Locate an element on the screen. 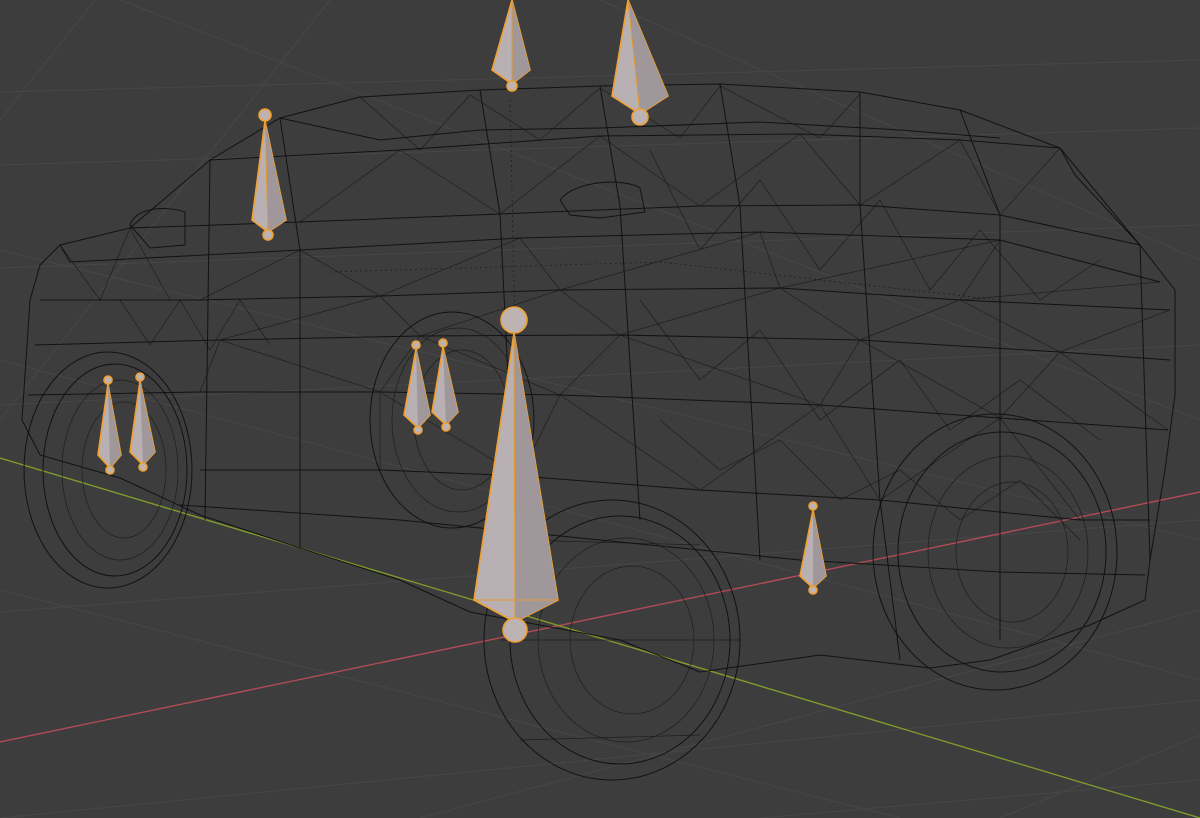  bone-far-wheel-a is located at coordinates (417, 387).